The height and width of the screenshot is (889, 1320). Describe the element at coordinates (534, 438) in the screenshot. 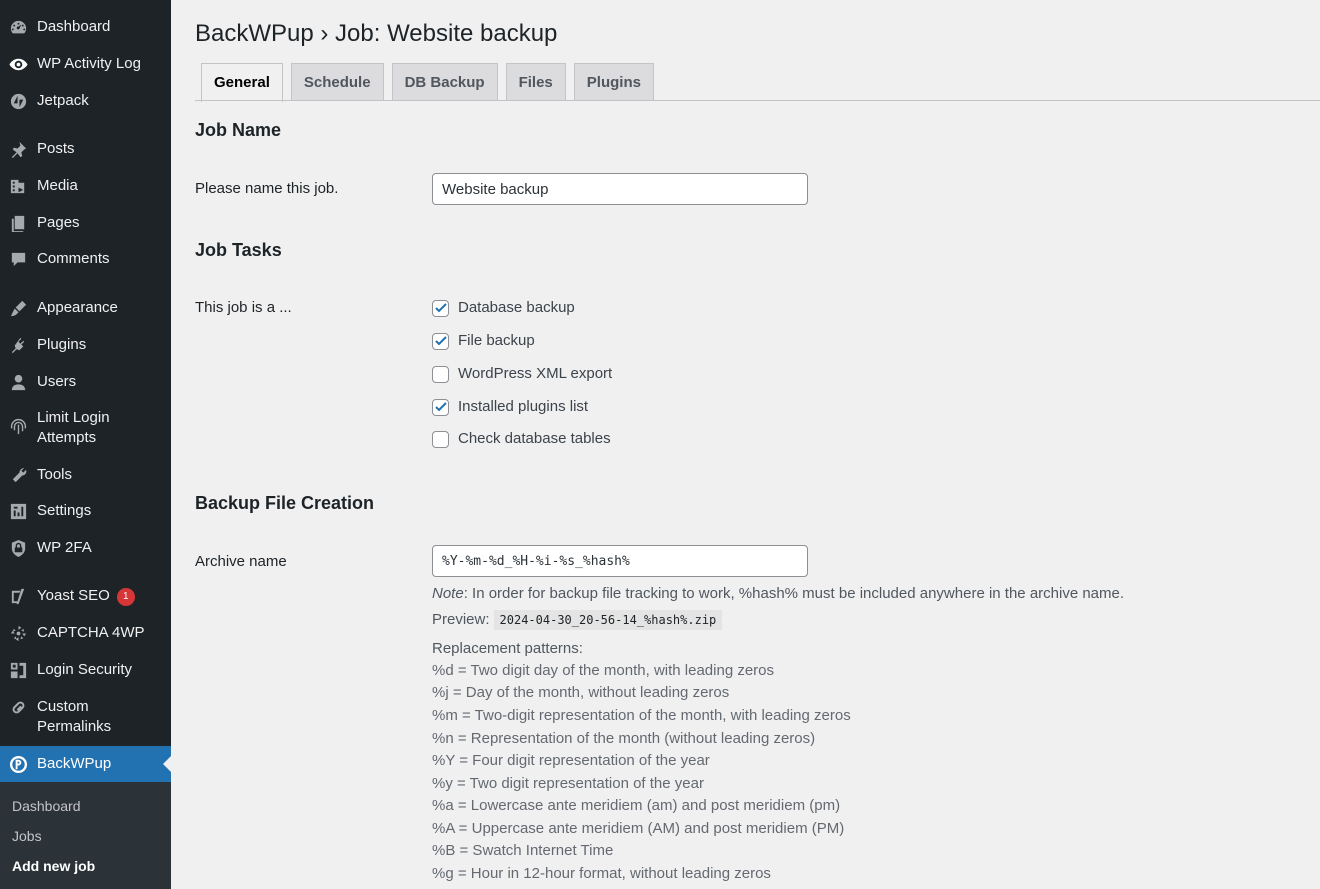

I see `checkbox-label: Check database tables` at that location.